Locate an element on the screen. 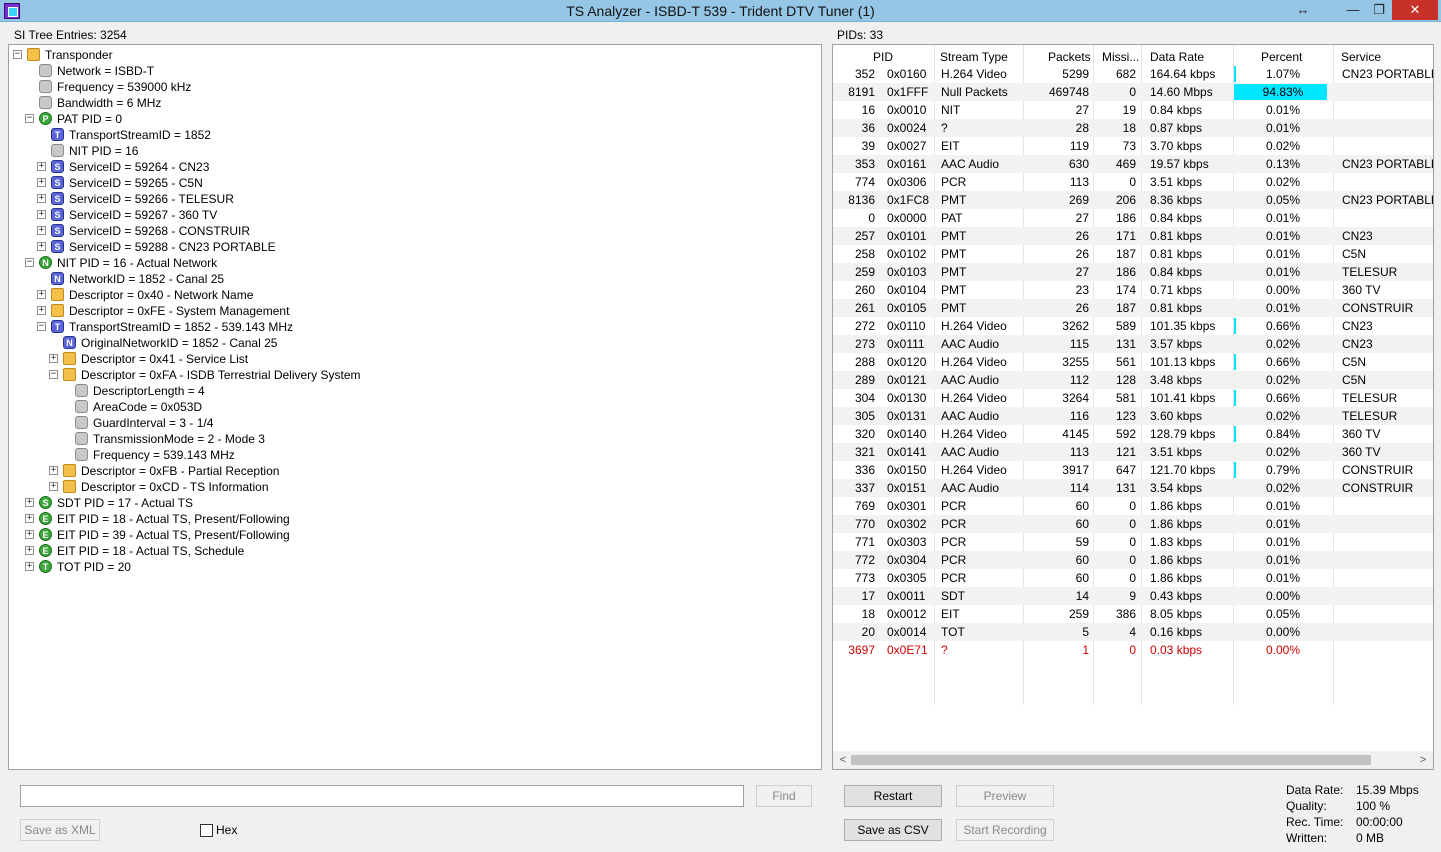  table-row: 260 0x0104 PMT 23 174 0.71 kbps 0.00% 360 TV is located at coordinates (1133, 290).